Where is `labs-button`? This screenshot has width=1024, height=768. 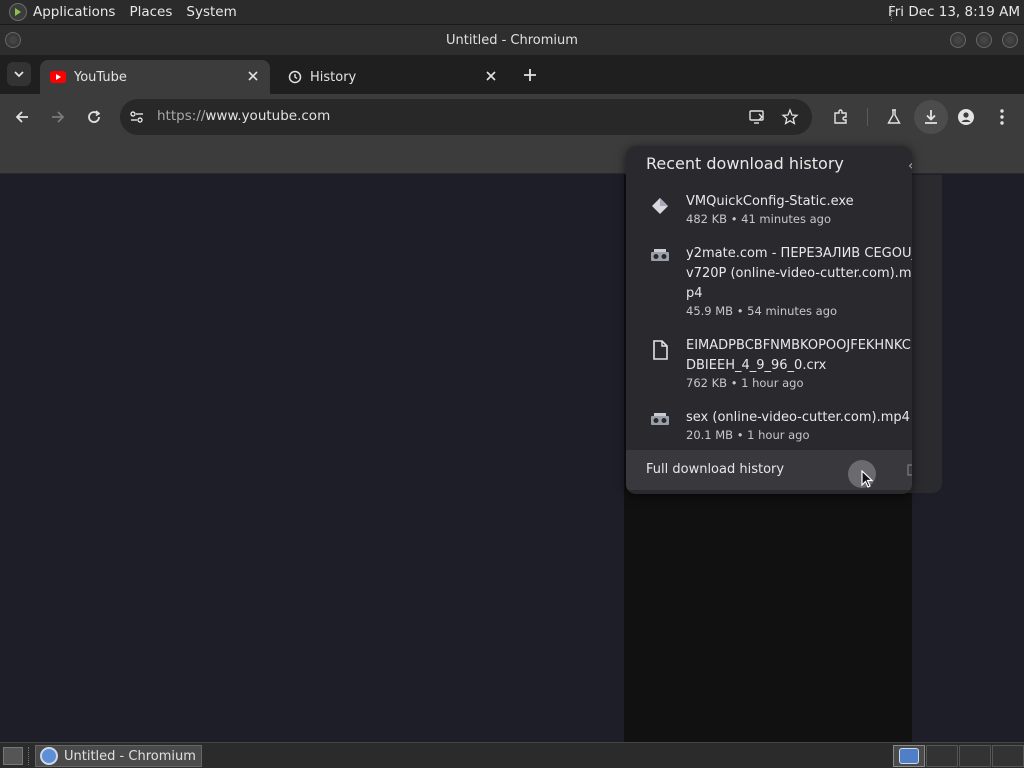
labs-button is located at coordinates (894, 117).